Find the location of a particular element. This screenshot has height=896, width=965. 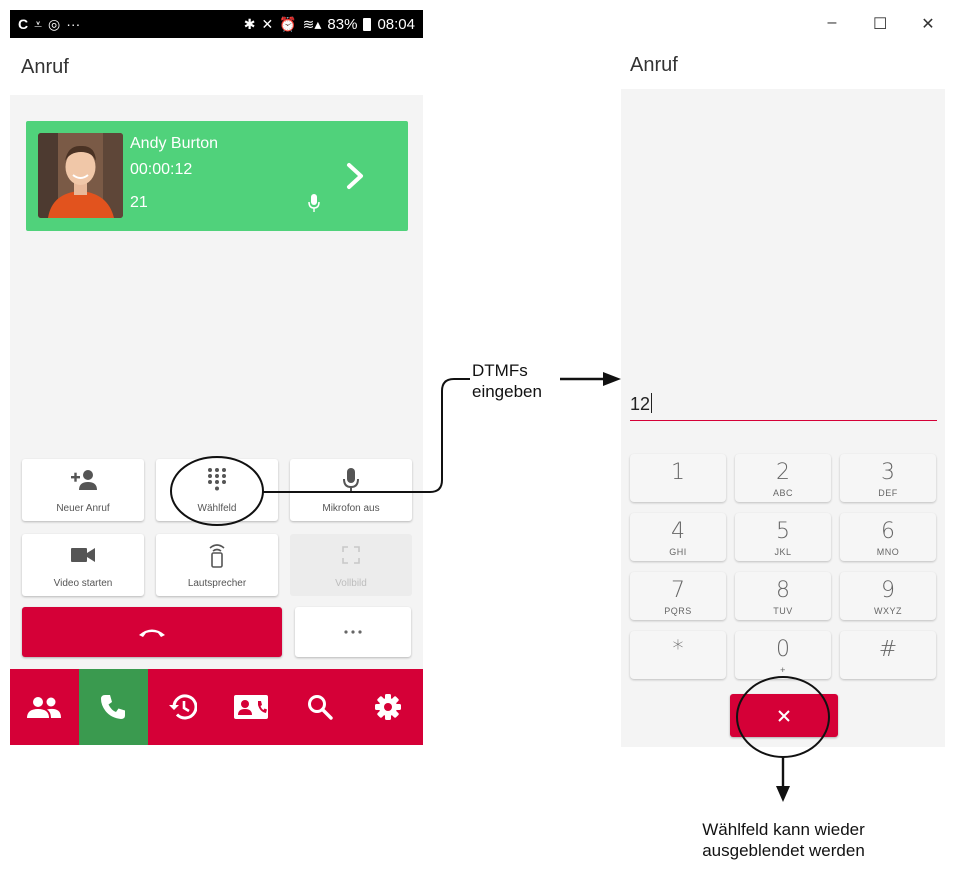

key-2: 2 ABC is located at coordinates (783, 478).